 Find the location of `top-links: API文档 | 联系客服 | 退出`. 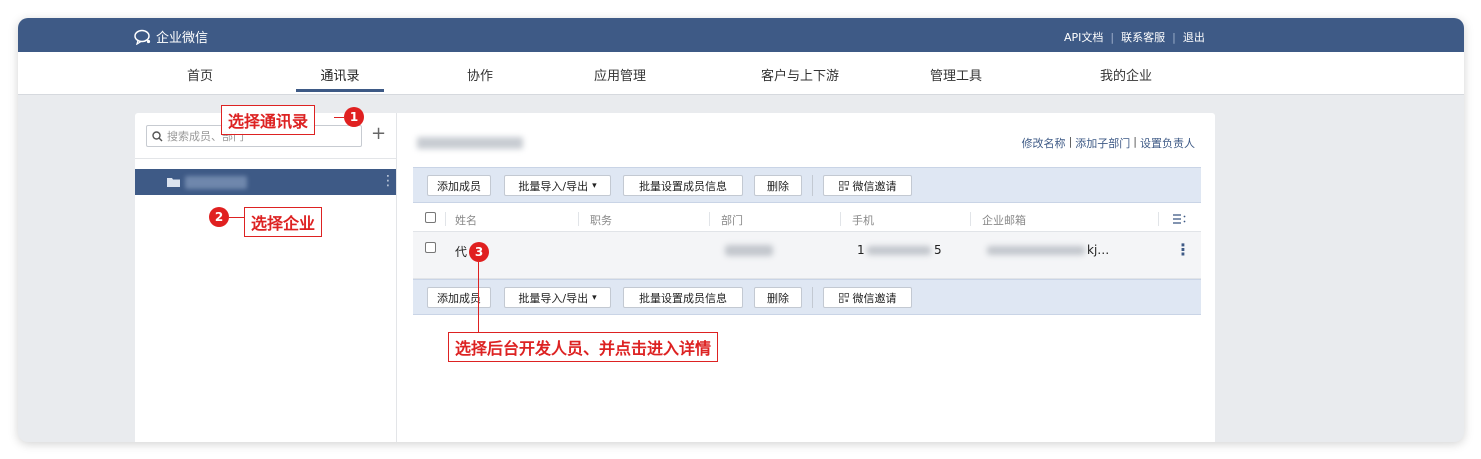

top-links: API文档 | 联系客服 | 退出 is located at coordinates (1134, 37).